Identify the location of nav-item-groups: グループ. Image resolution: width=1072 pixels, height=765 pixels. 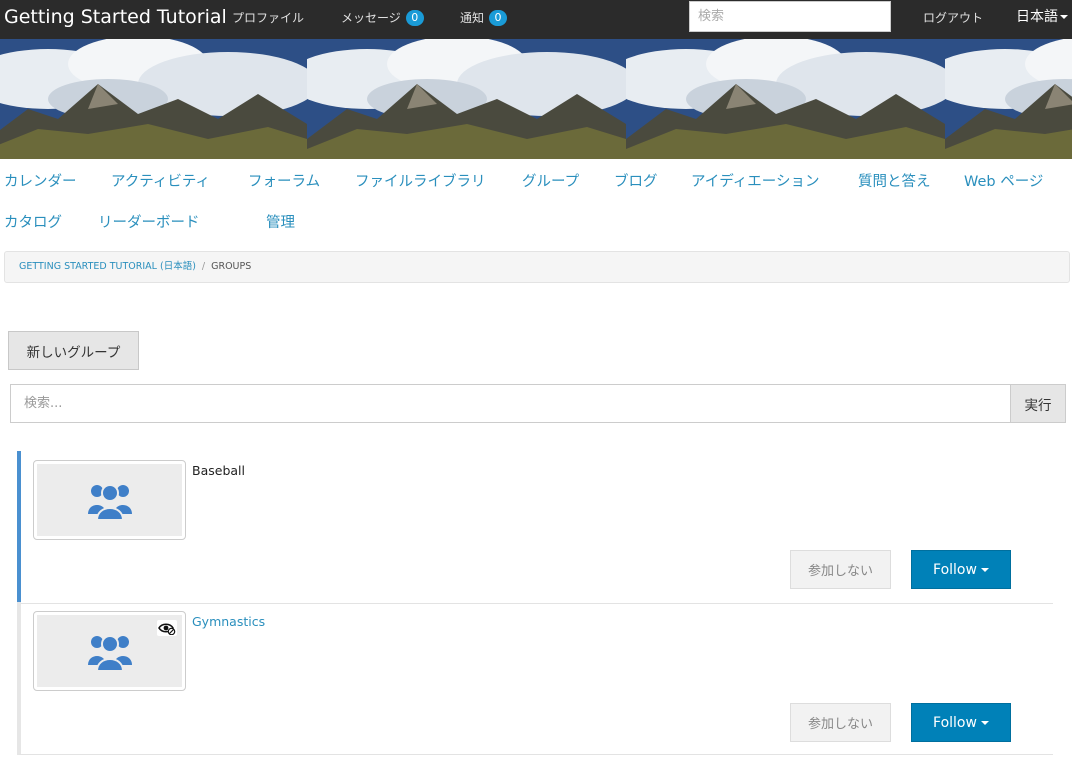
(550, 180).